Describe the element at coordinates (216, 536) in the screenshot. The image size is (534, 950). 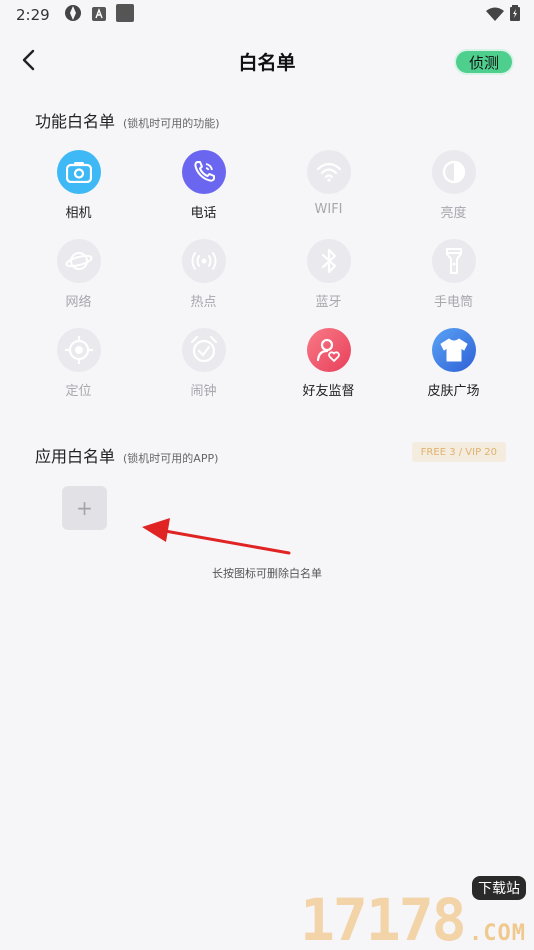
I see `red-arrow-annotation` at that location.